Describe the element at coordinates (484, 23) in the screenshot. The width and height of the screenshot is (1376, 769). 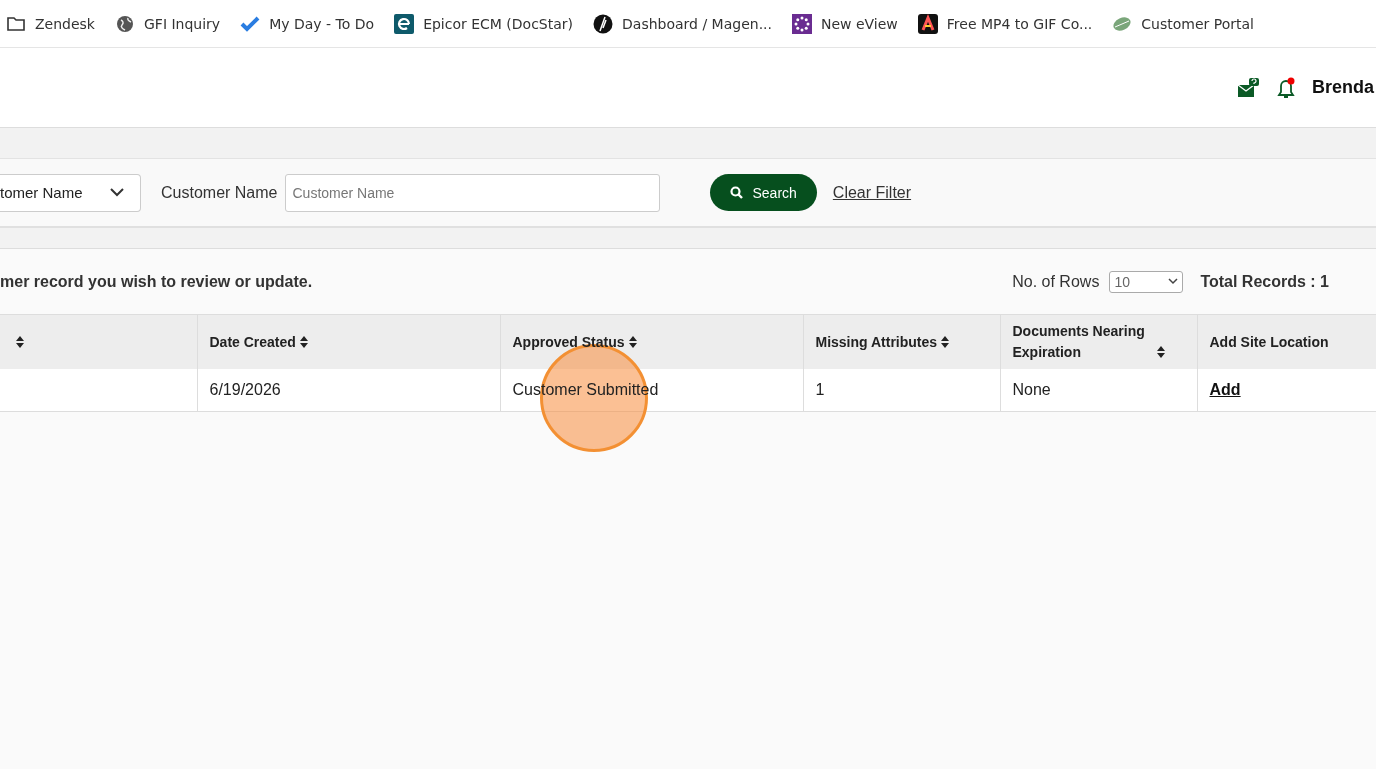
I see `bookmark: Epicor ECM (DocStar)` at that location.